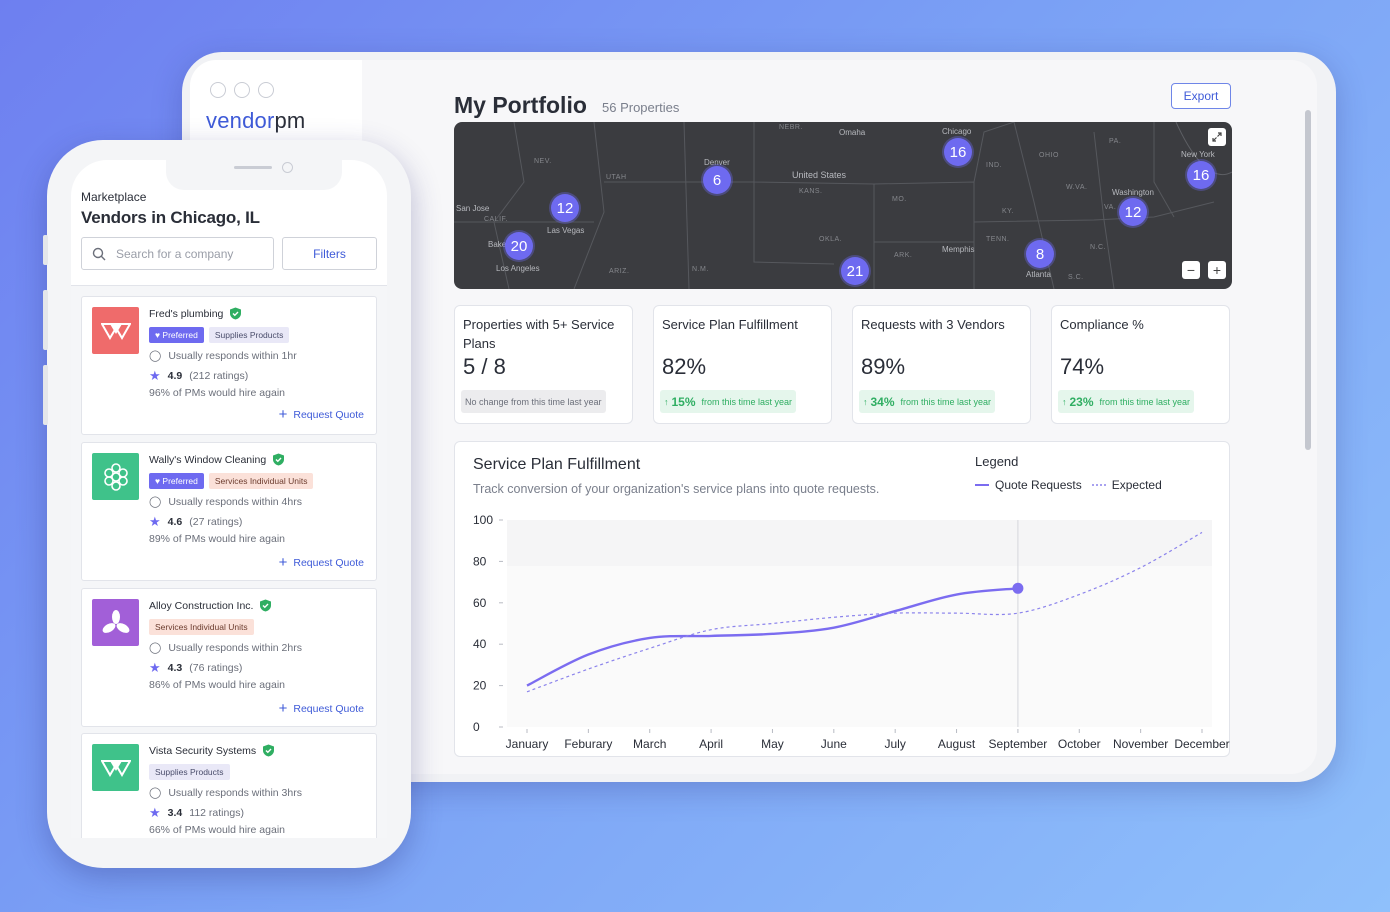 This screenshot has height=912, width=1390. What do you see at coordinates (45, 320) in the screenshot?
I see `phone-side-button` at bounding box center [45, 320].